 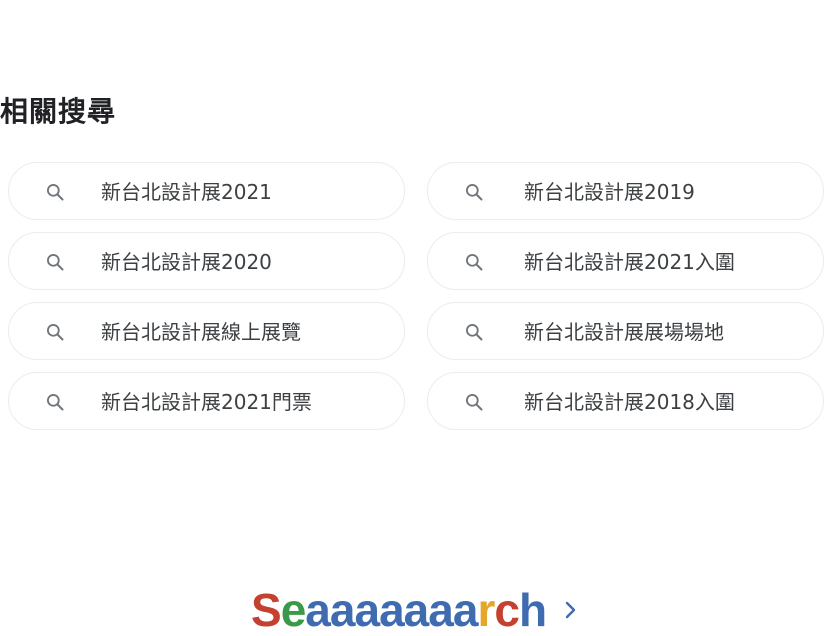 I want to click on related-search-label: 新台北設計展2021門票, so click(x=206, y=402).